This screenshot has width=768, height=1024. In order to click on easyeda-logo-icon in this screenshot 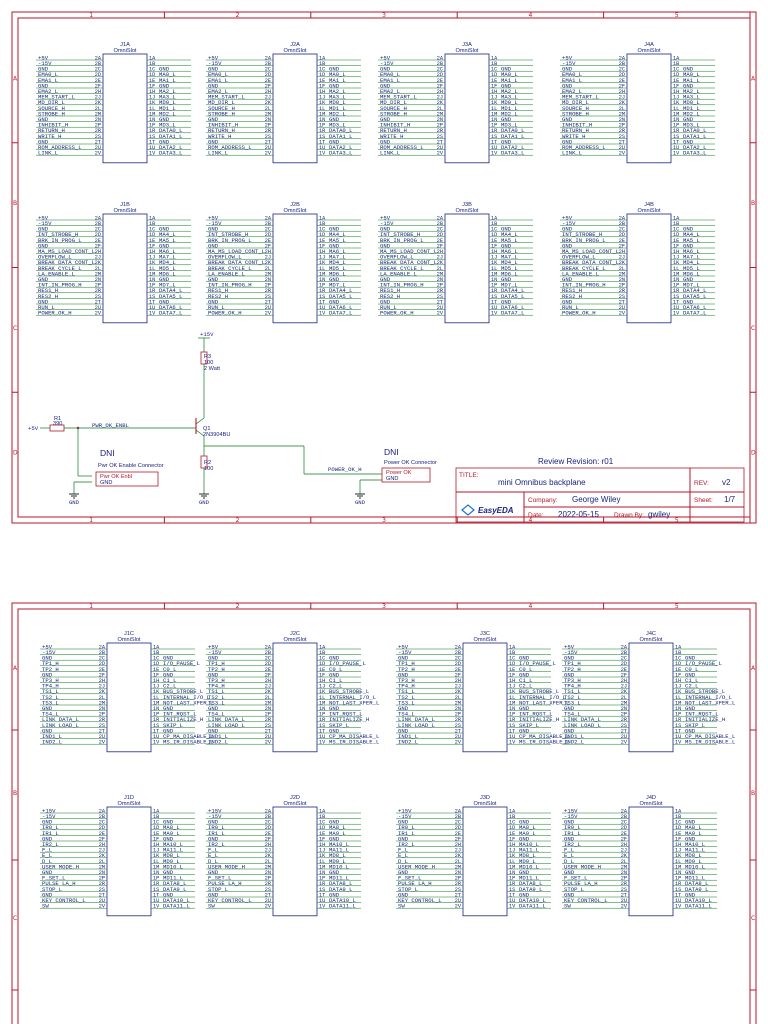, I will do `click(468, 510)`.